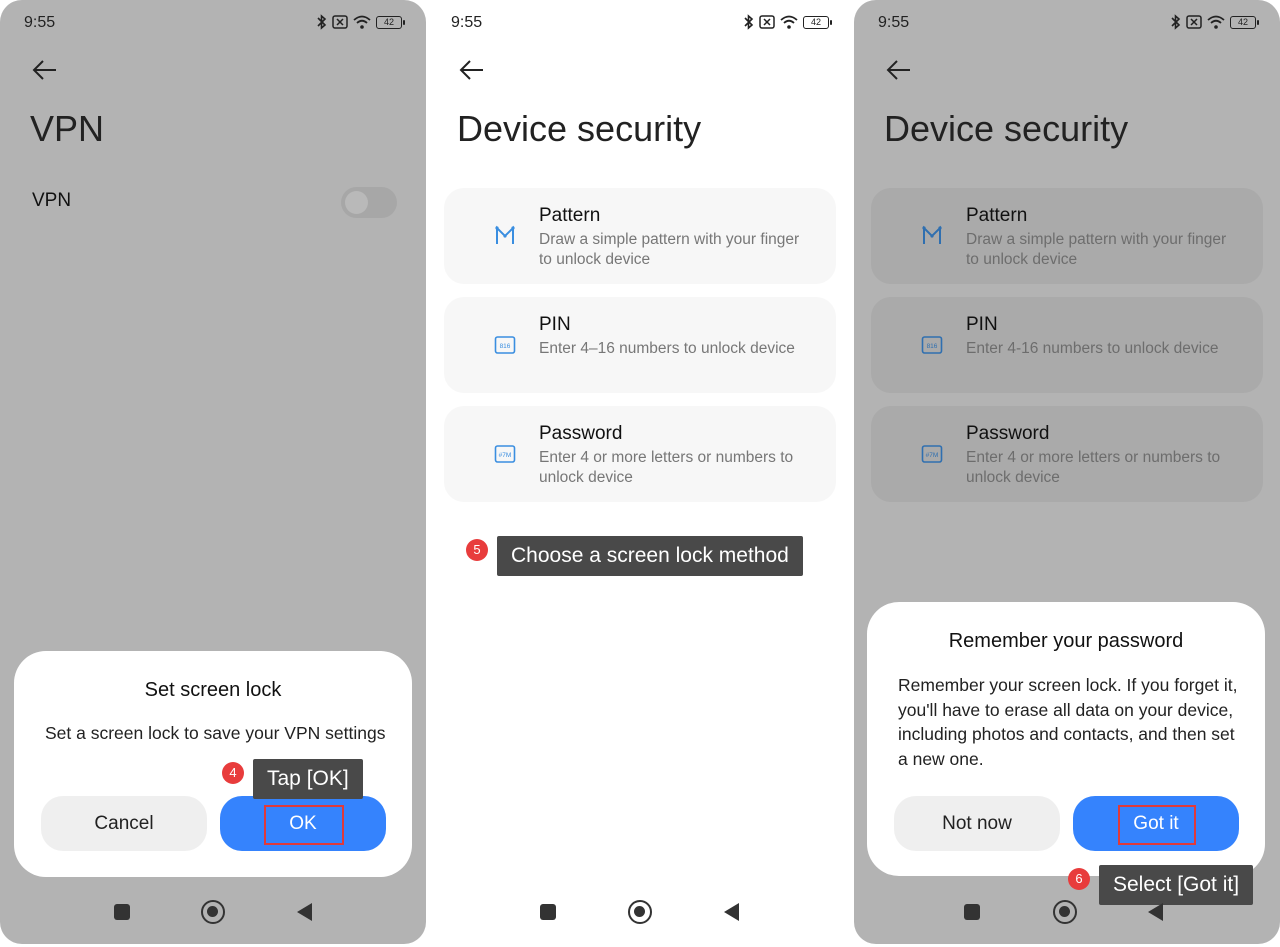  What do you see at coordinates (369, 202) in the screenshot?
I see `vpn-toggle` at bounding box center [369, 202].